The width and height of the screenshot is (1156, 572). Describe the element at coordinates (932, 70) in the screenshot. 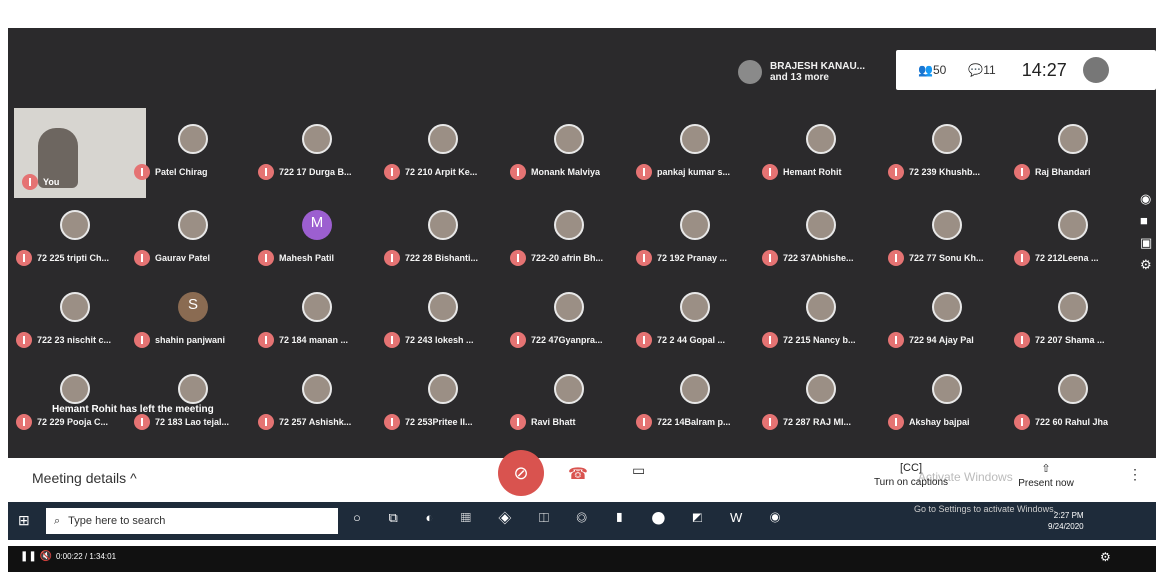

I see `people-button: 👥 50` at that location.